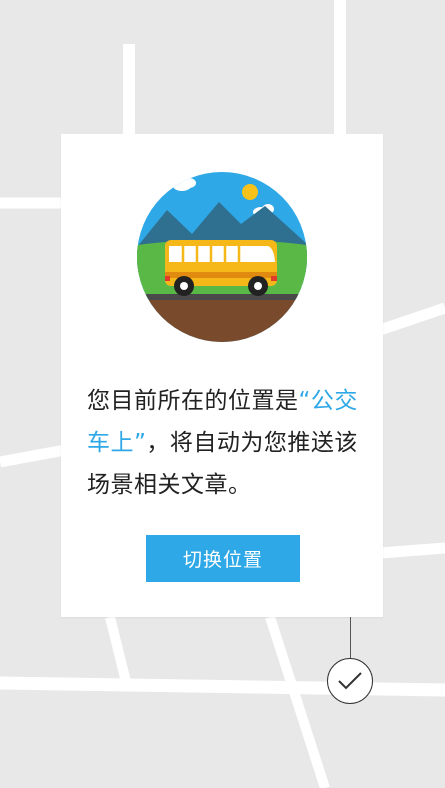  I want to click on confirm-button, so click(350, 681).